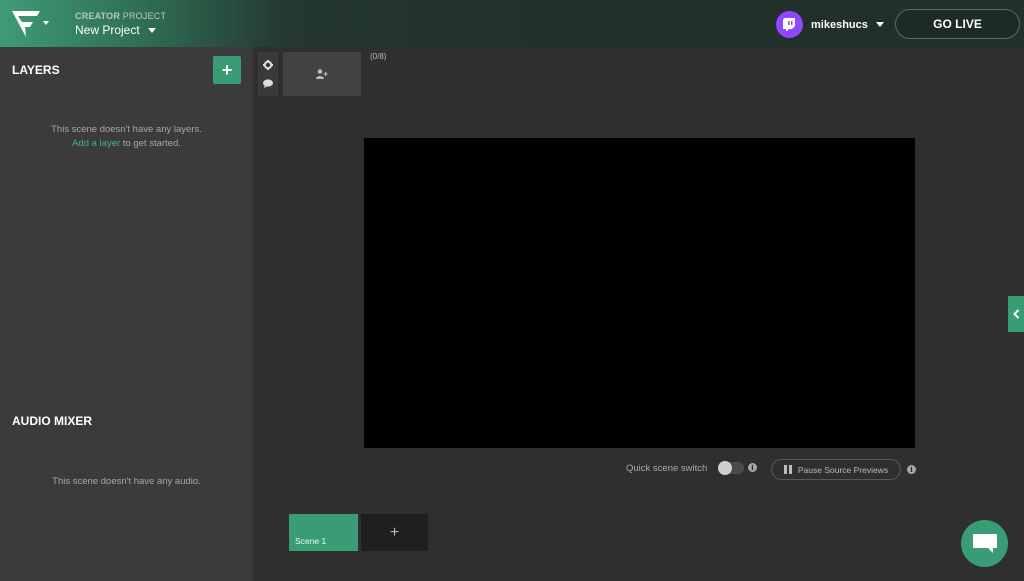 This screenshot has height=581, width=1024. What do you see at coordinates (378, 56) in the screenshot?
I see `guest-count: (0/8)` at bounding box center [378, 56].